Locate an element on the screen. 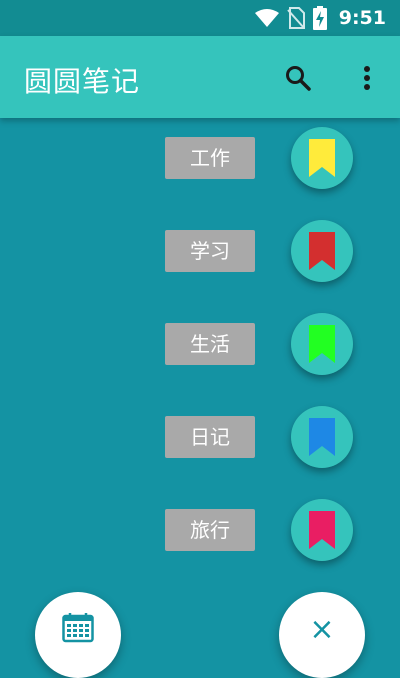  study-fab is located at coordinates (322, 251).